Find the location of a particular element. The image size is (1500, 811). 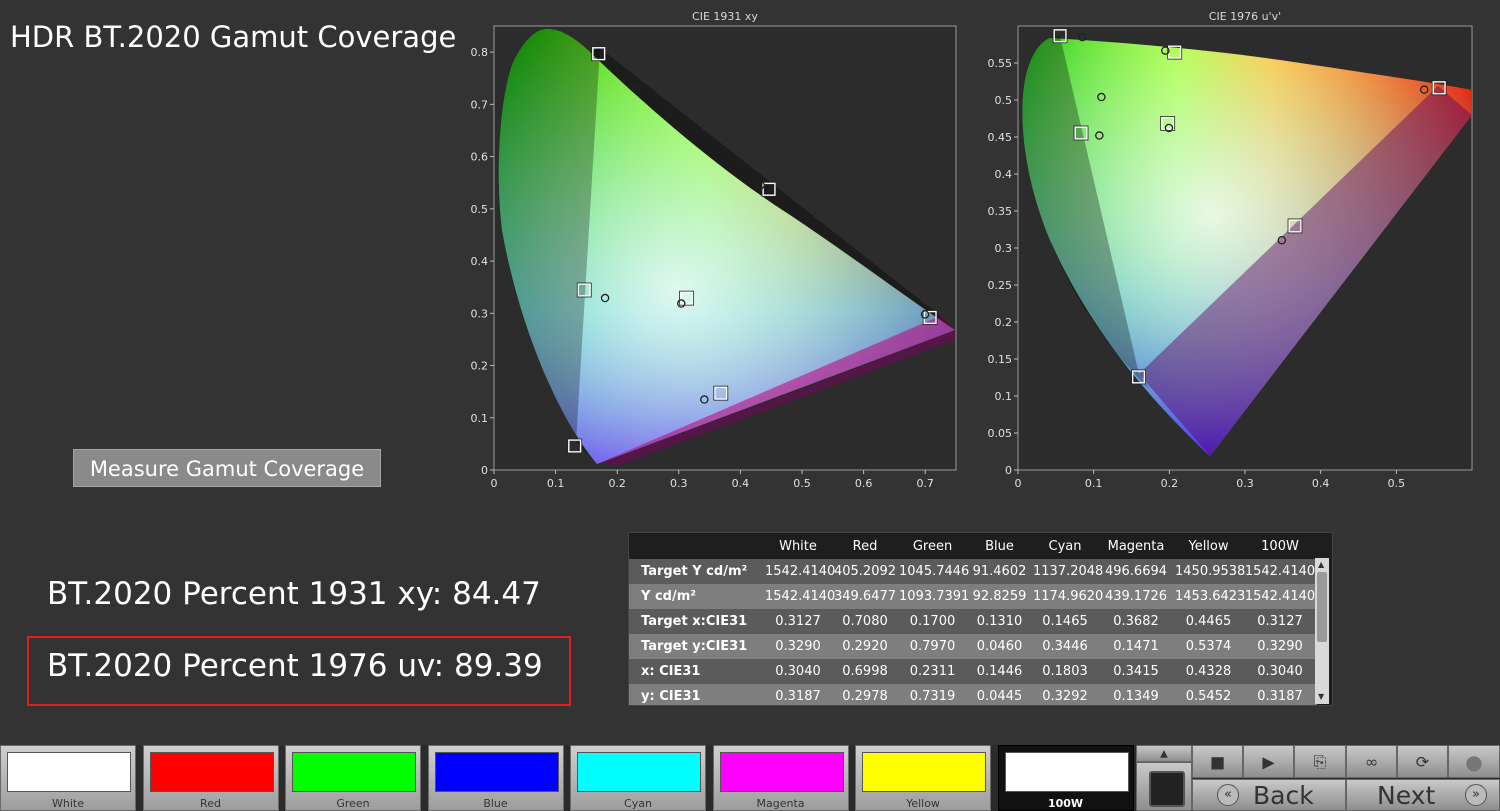

swatch-cyan: Cyan is located at coordinates (638, 778).